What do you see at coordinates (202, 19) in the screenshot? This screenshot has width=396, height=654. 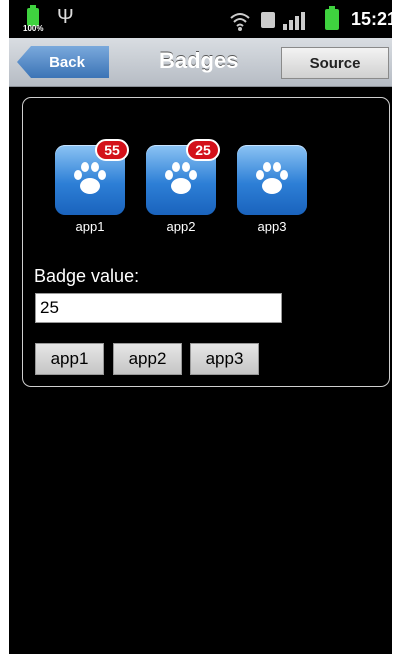 I see `status-bar: 100% Ψ 15:21` at bounding box center [202, 19].